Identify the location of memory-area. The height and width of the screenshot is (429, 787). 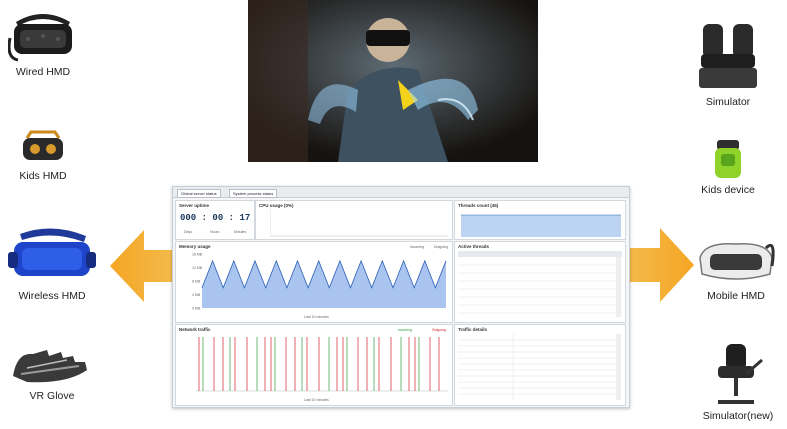
(324, 284).